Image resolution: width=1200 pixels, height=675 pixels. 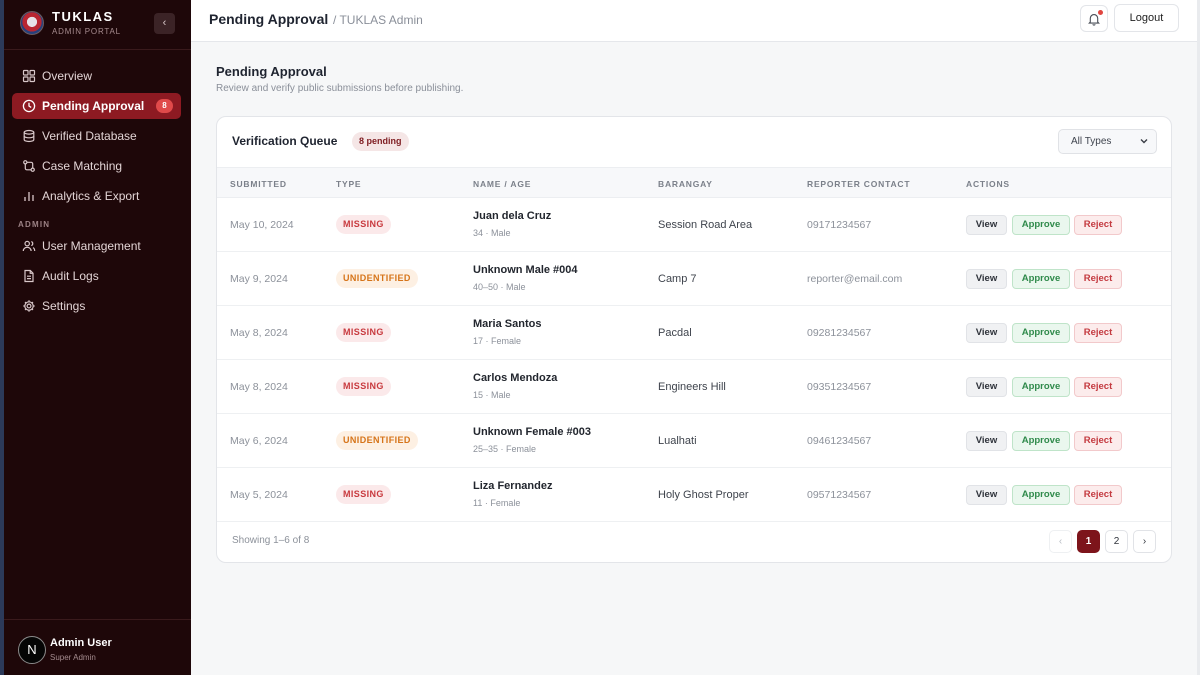 What do you see at coordinates (29, 166) in the screenshot?
I see `git-compare-icon` at bounding box center [29, 166].